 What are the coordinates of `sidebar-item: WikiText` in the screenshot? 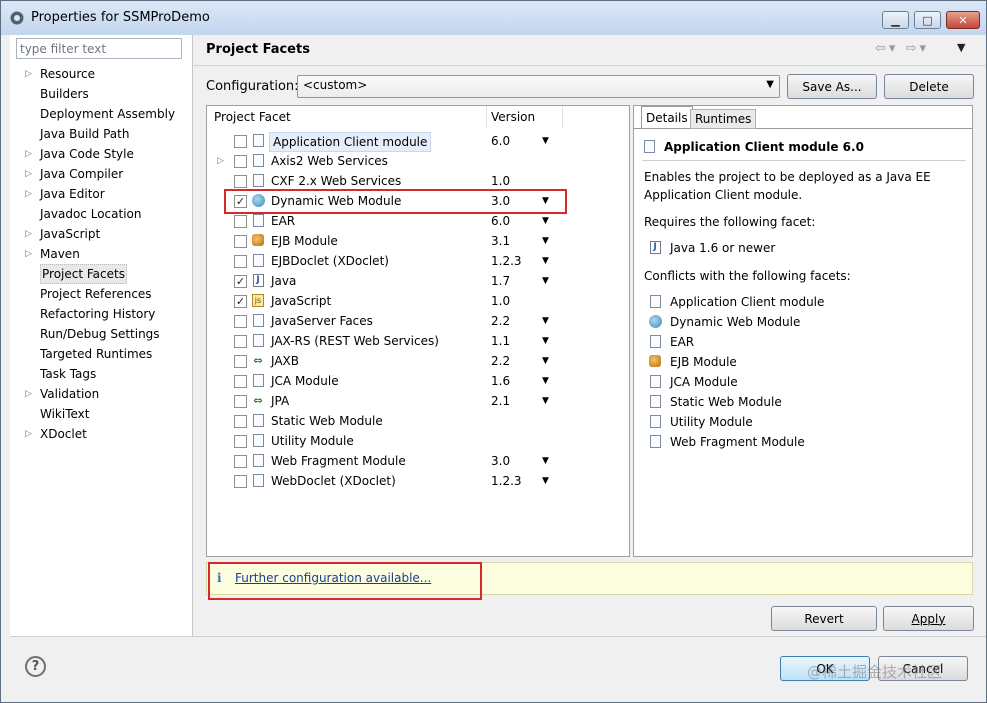 It's located at (101, 414).